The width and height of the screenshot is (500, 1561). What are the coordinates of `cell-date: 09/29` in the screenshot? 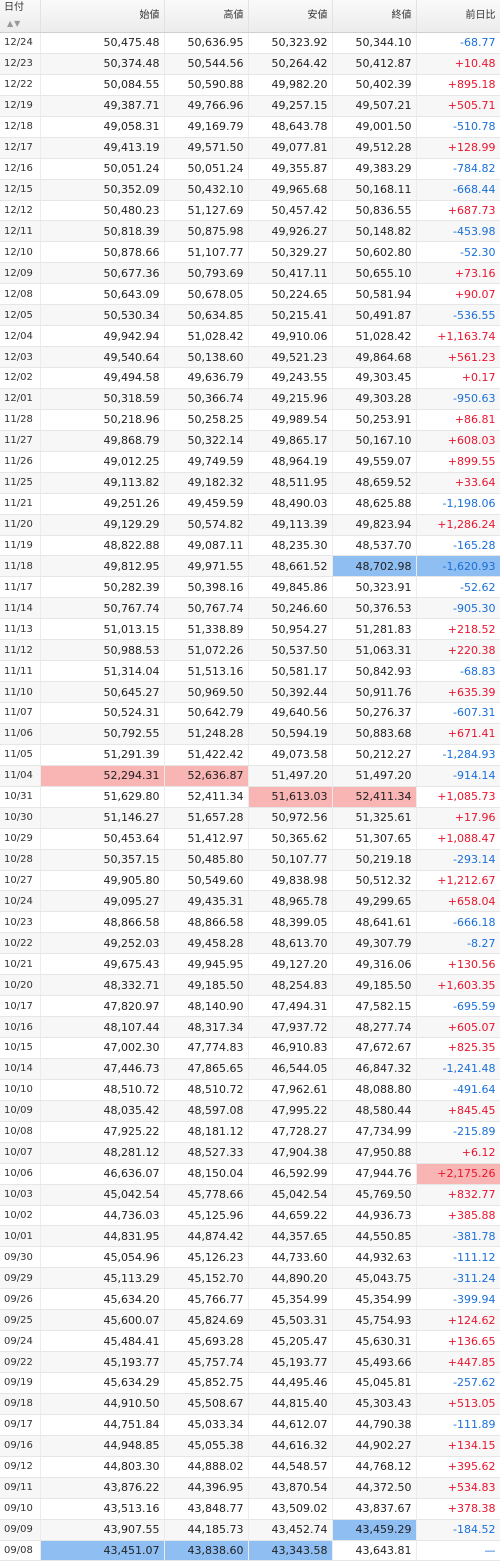 It's located at (20, 1278).